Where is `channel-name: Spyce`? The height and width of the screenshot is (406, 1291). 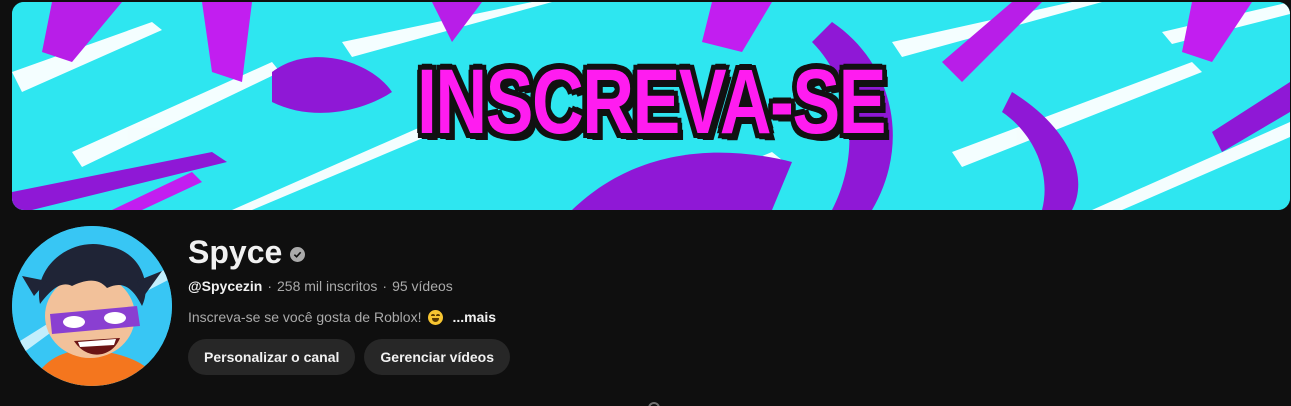
channel-name: Spyce is located at coordinates (235, 251).